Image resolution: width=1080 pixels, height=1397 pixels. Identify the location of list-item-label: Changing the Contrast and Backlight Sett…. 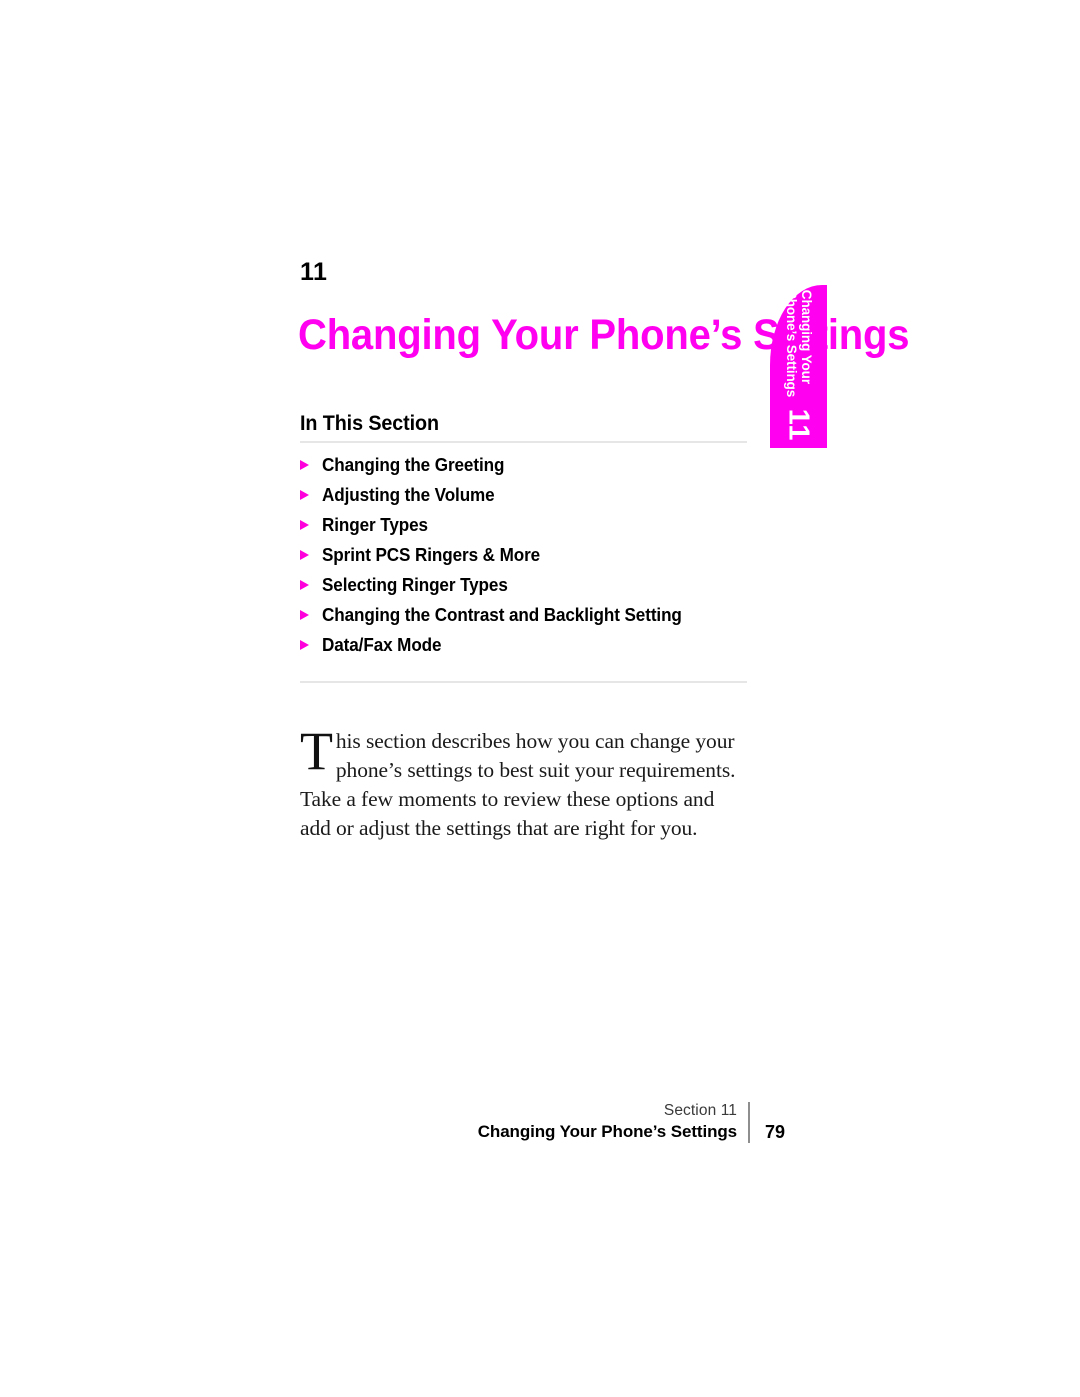
(502, 615).